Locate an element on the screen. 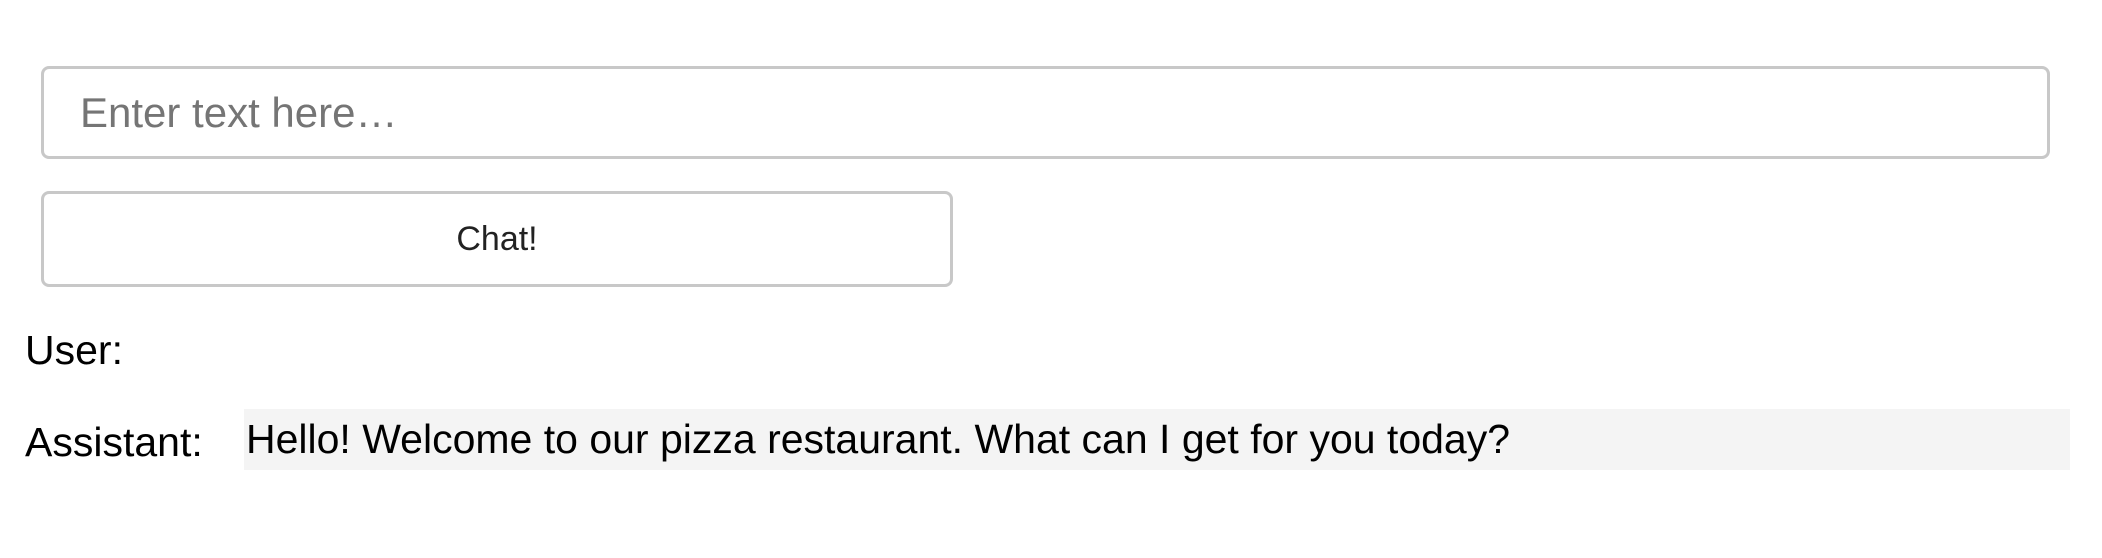  chat-button: Chat! is located at coordinates (497, 239).